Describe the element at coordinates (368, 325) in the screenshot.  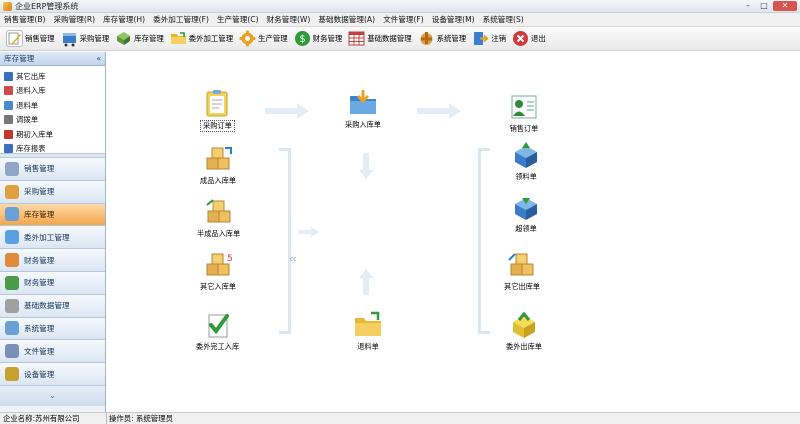
I see `folder-return-icon` at that location.